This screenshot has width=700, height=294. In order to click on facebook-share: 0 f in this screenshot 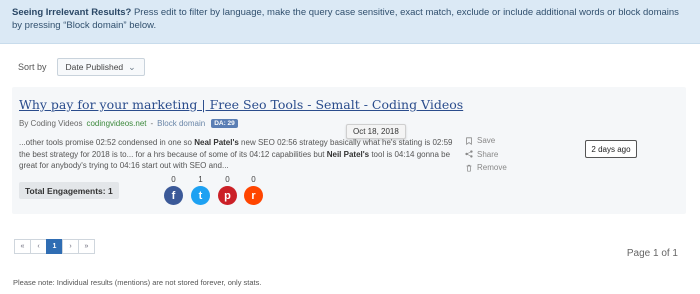, I will do `click(173, 190)`.